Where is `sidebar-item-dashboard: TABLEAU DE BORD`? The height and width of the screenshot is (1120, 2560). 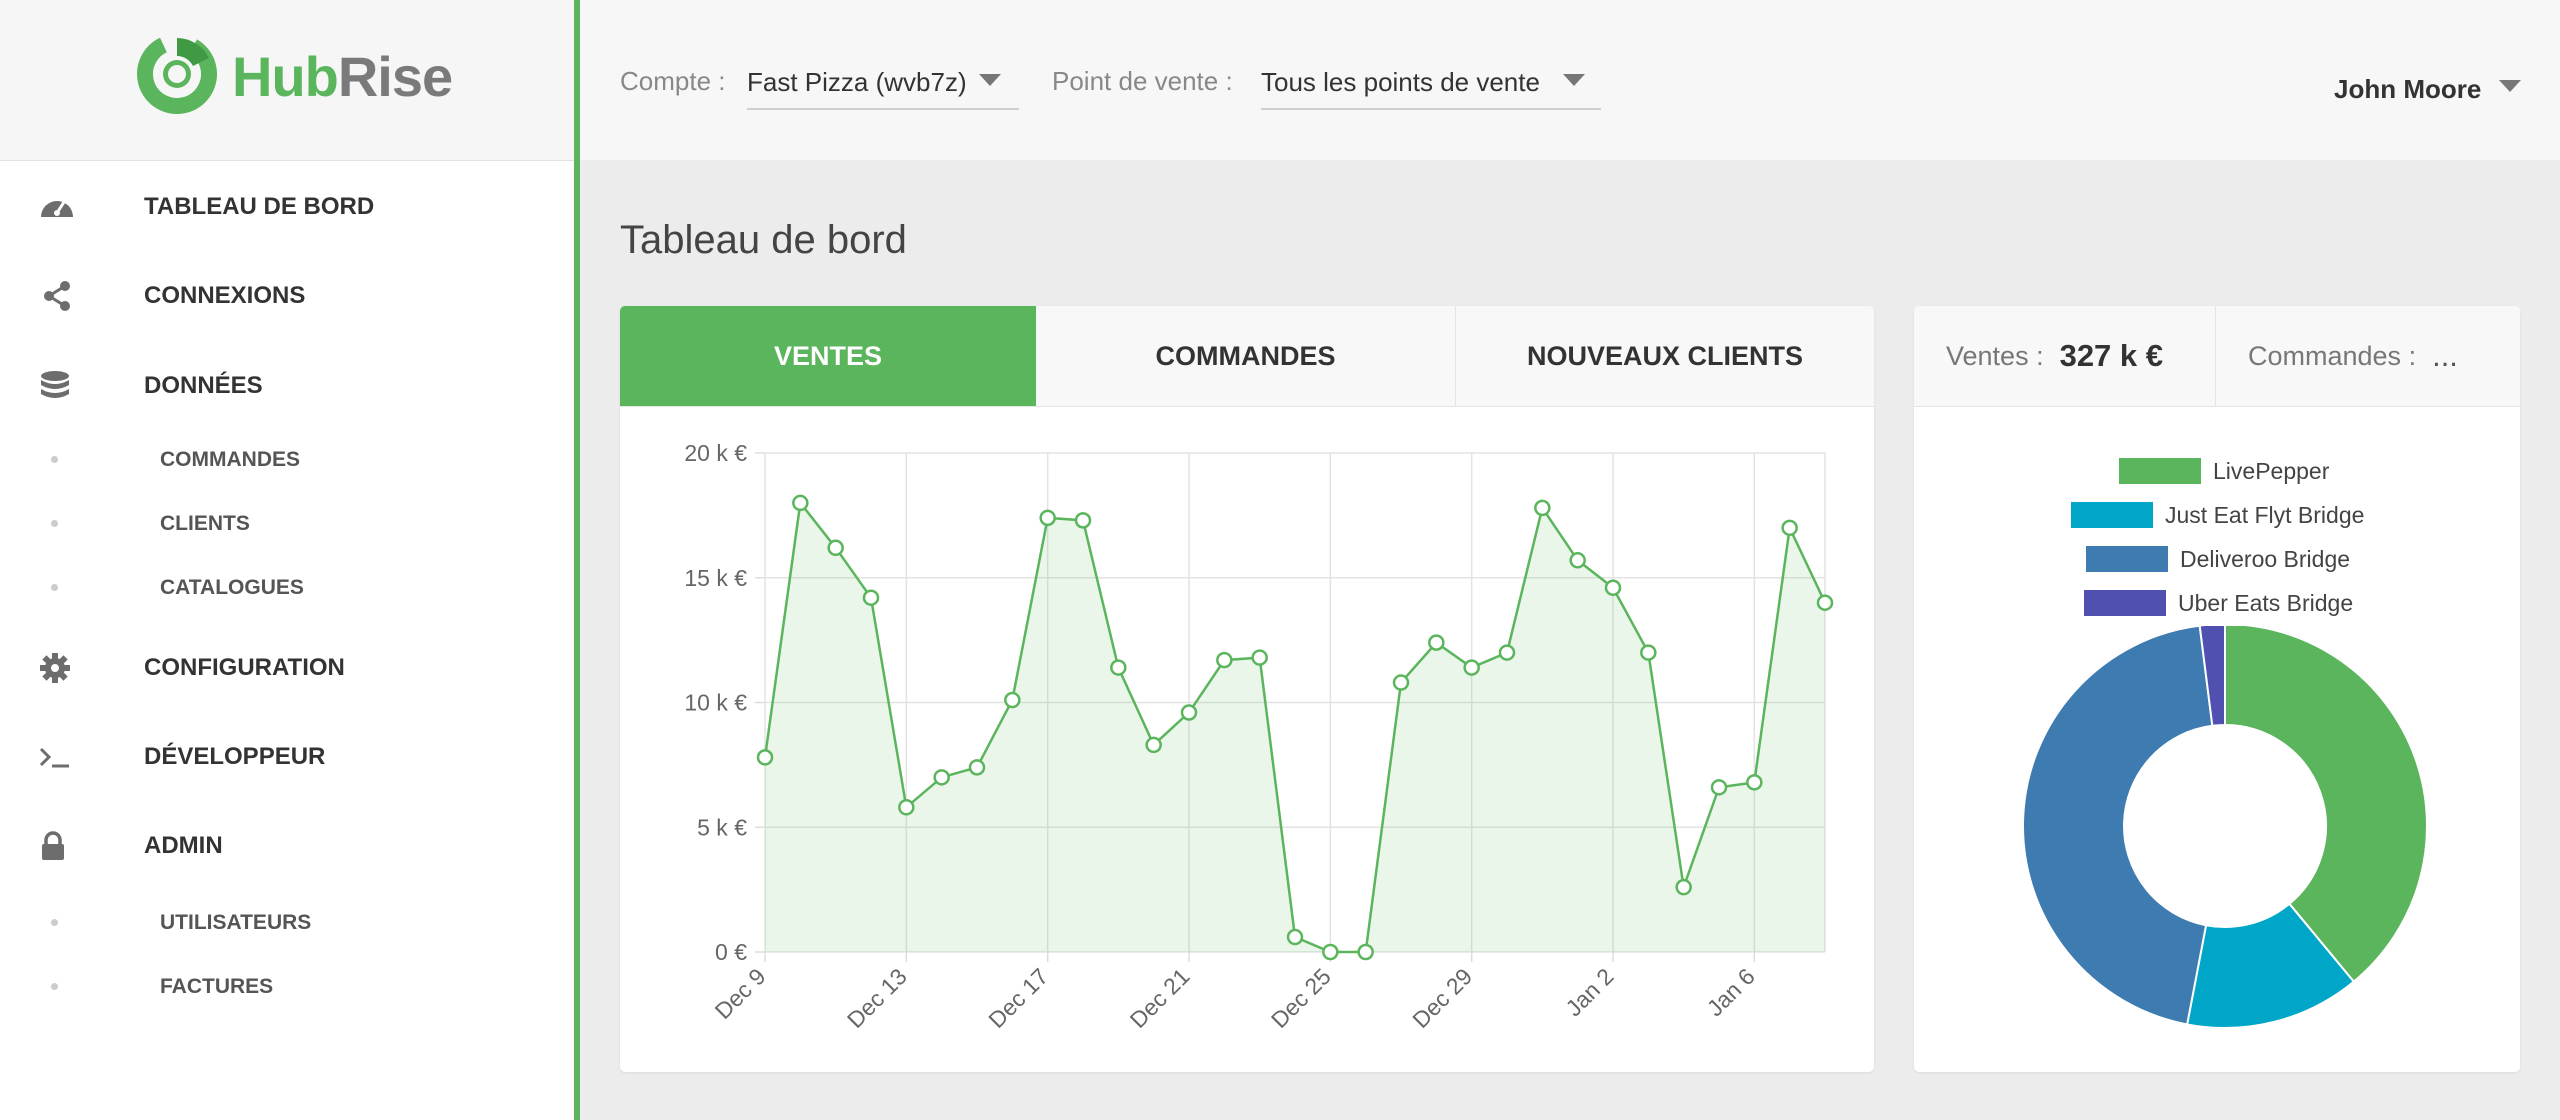
sidebar-item-dashboard: TABLEAU DE BORD is located at coordinates (287, 206).